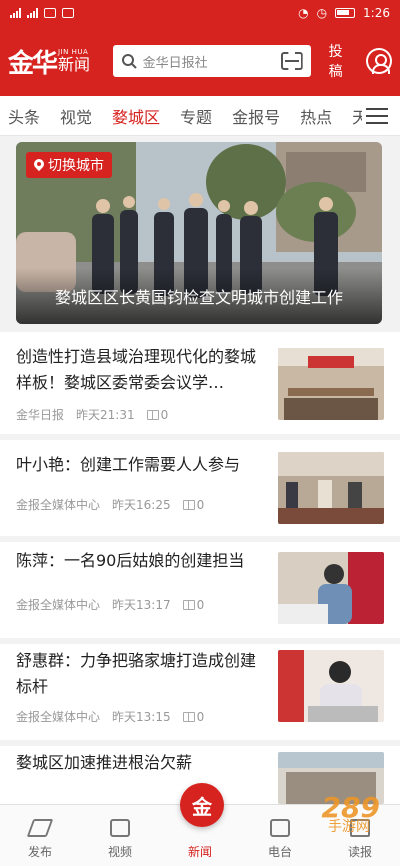 The height and width of the screenshot is (866, 400). Describe the element at coordinates (345, 13) in the screenshot. I see `battery-icon` at that location.